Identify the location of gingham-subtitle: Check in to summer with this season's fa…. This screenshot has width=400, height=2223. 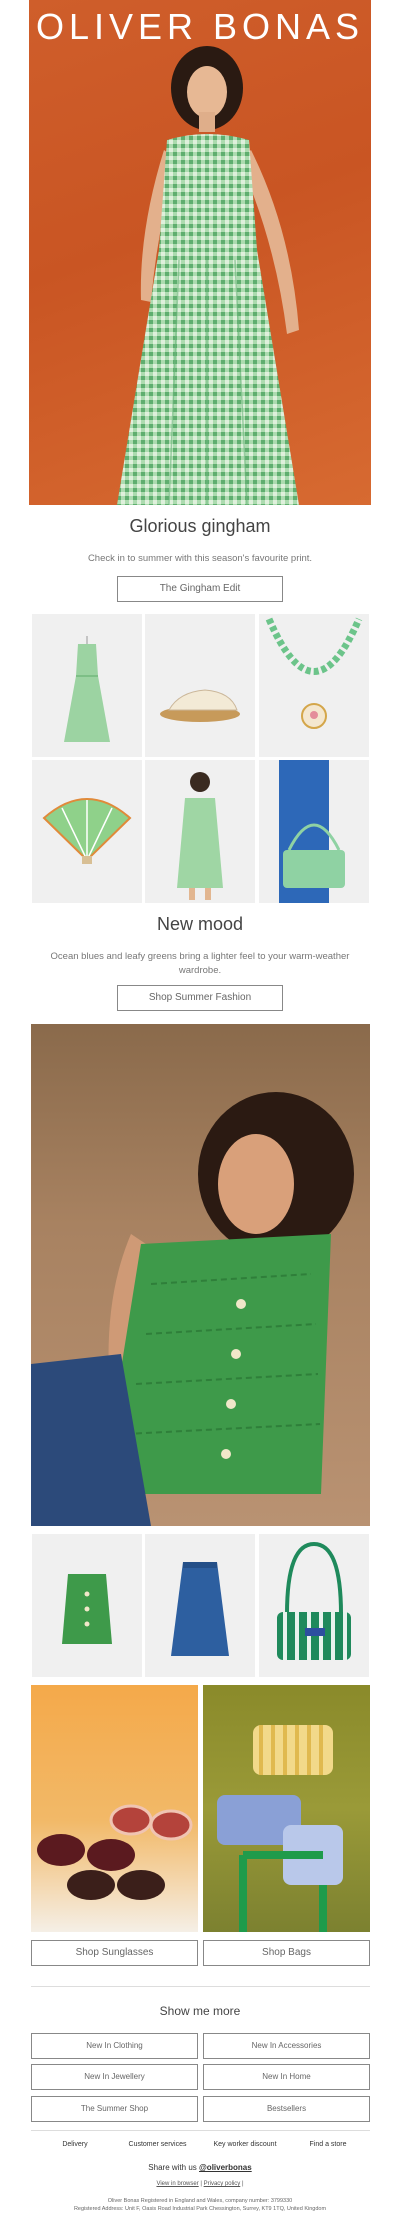
(200, 558).